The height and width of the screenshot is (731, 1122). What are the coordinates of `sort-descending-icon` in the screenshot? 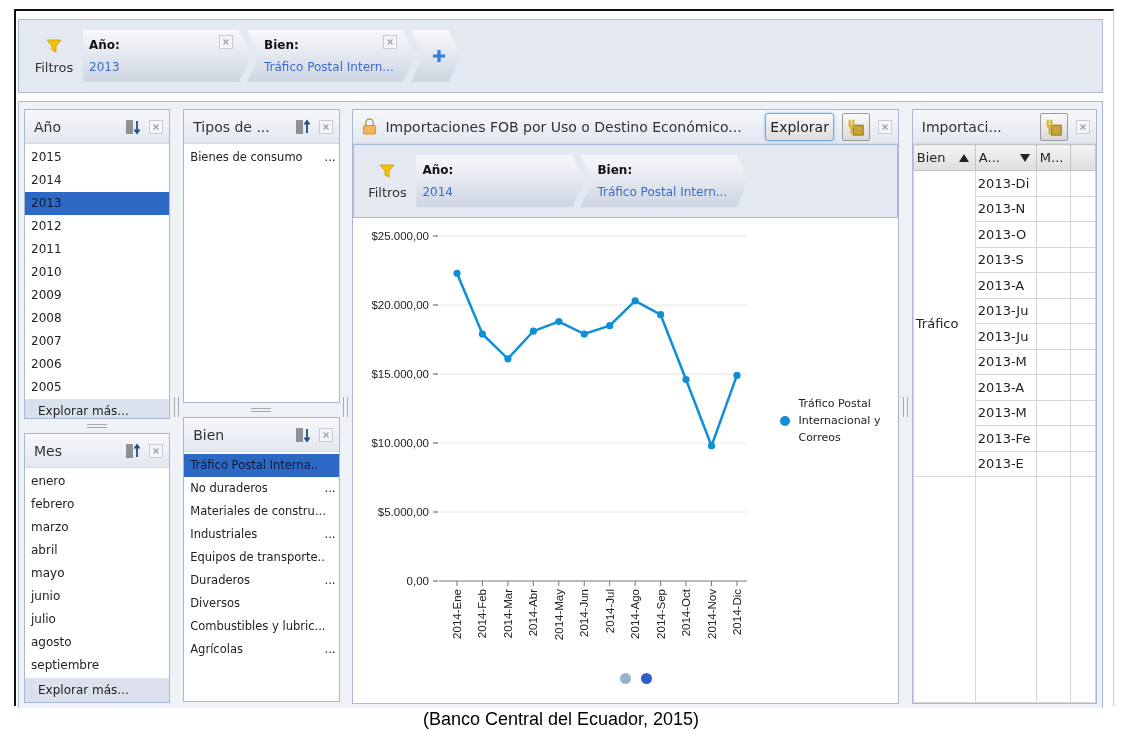 It's located at (1024, 157).